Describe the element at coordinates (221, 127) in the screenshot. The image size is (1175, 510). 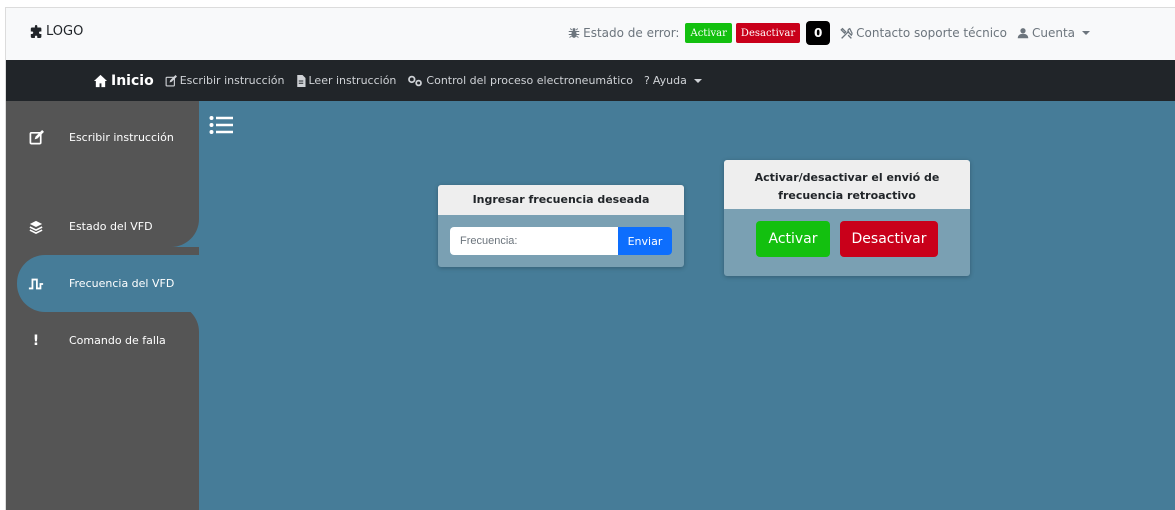
I see `sidebar-toggle-list-icon` at that location.